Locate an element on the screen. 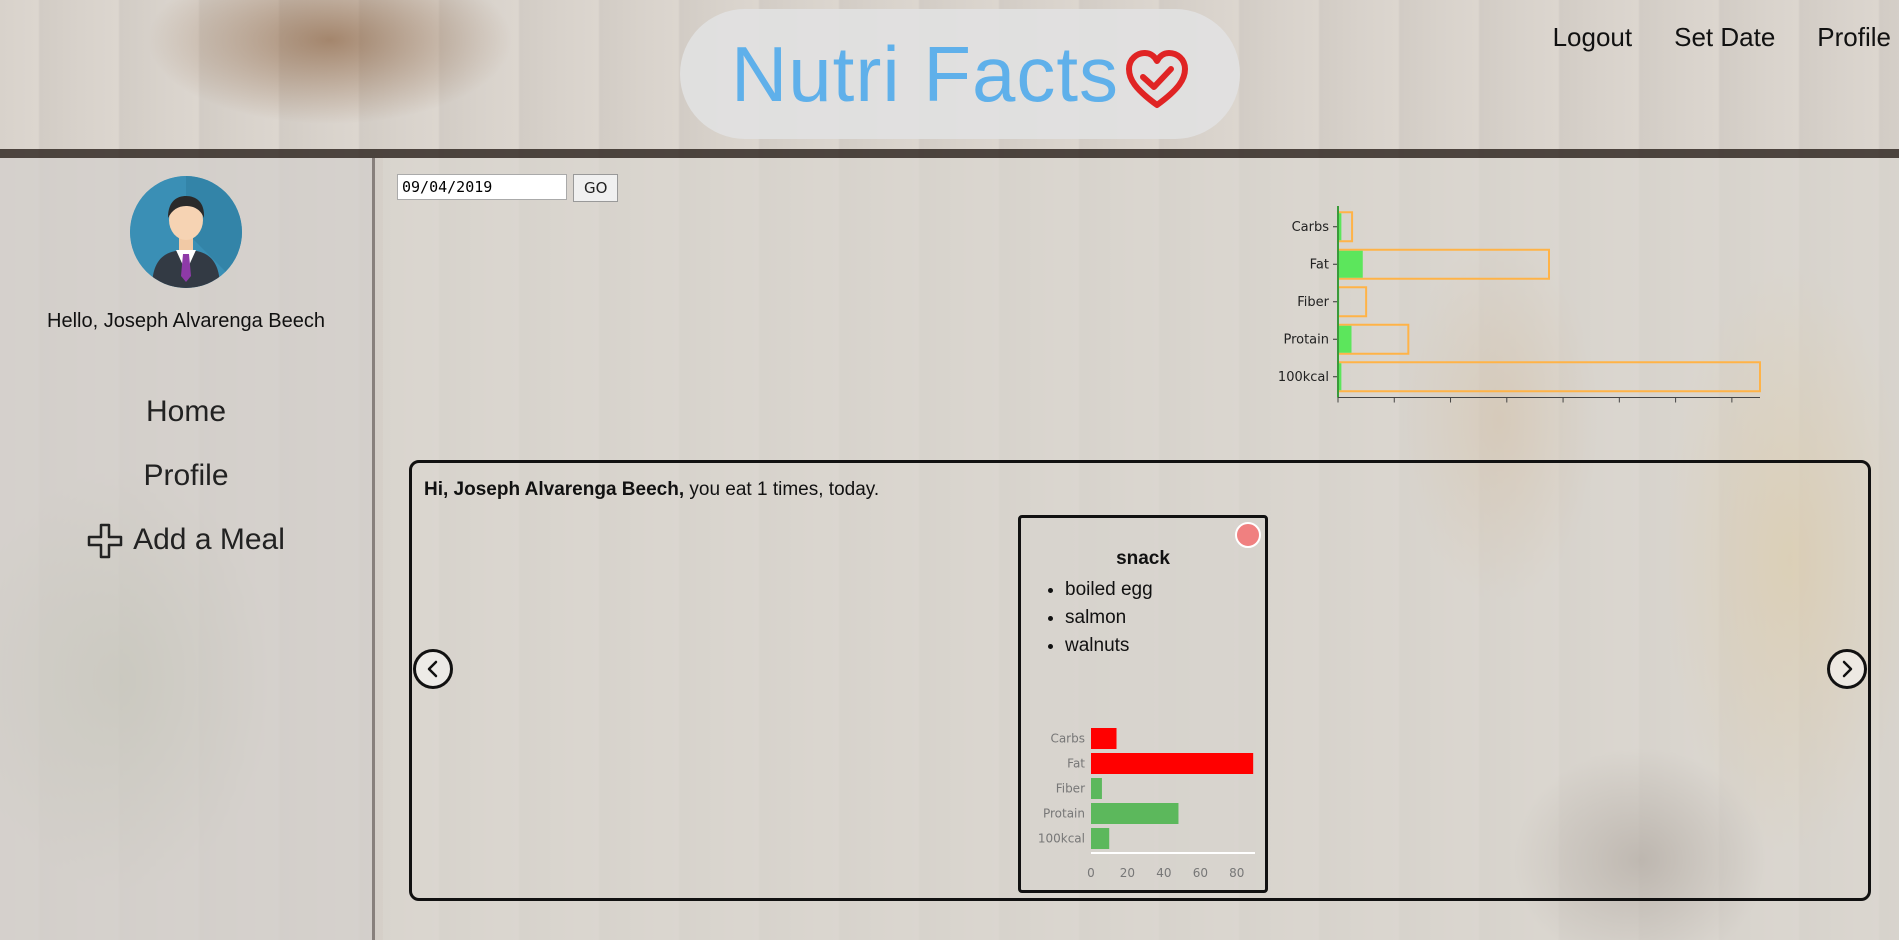 The image size is (1899, 940). brand-logo: Nutri Facts is located at coordinates (960, 74).